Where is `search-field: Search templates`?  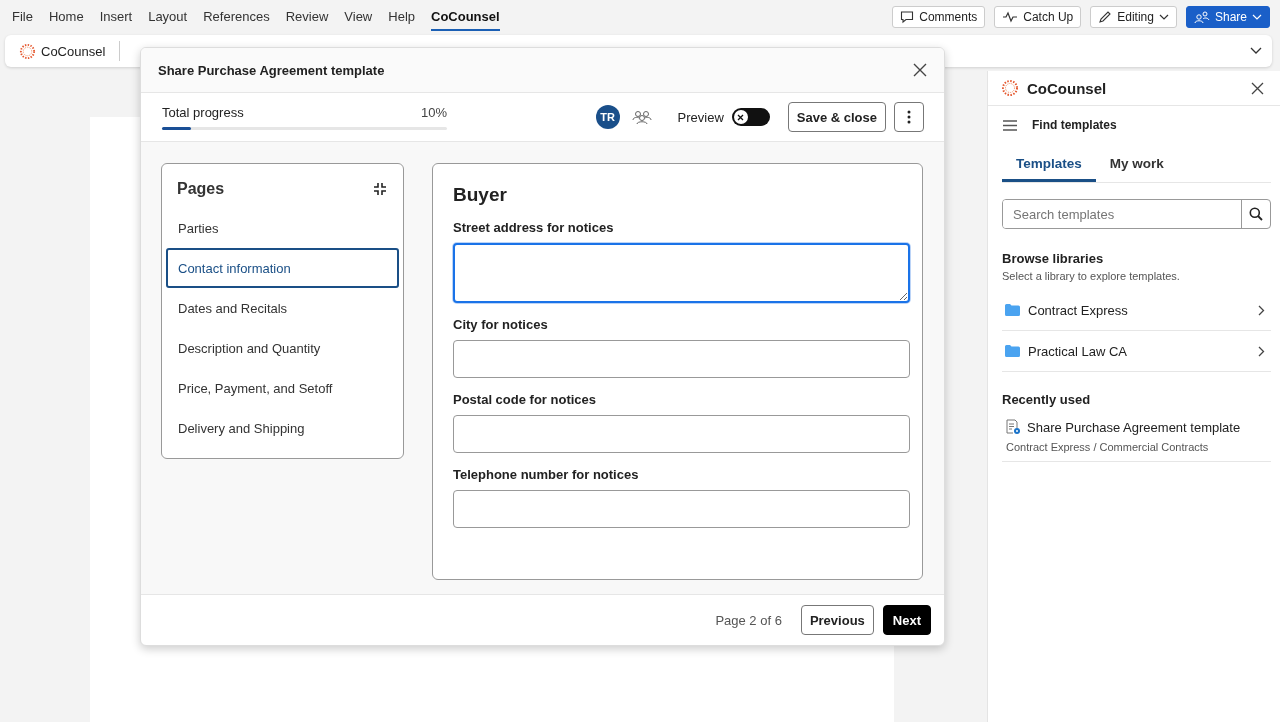
search-field: Search templates is located at coordinates (1136, 214).